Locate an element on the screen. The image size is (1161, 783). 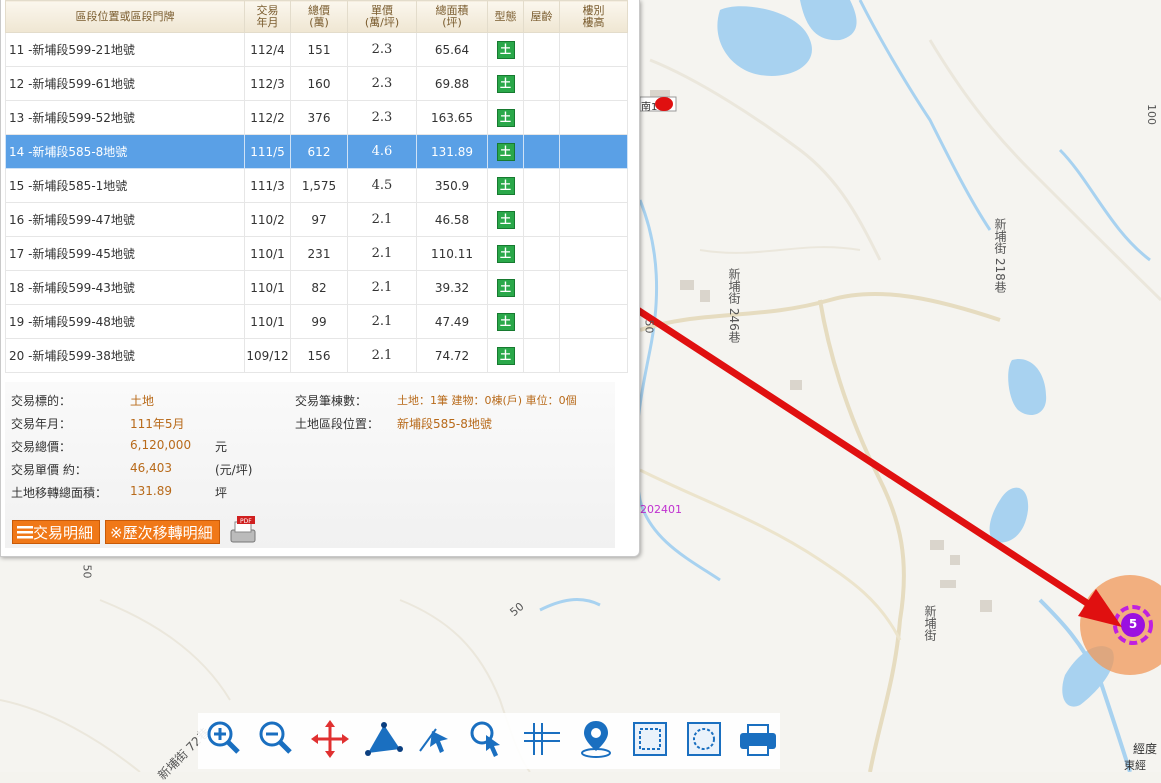
list-icon is located at coordinates (25, 534).